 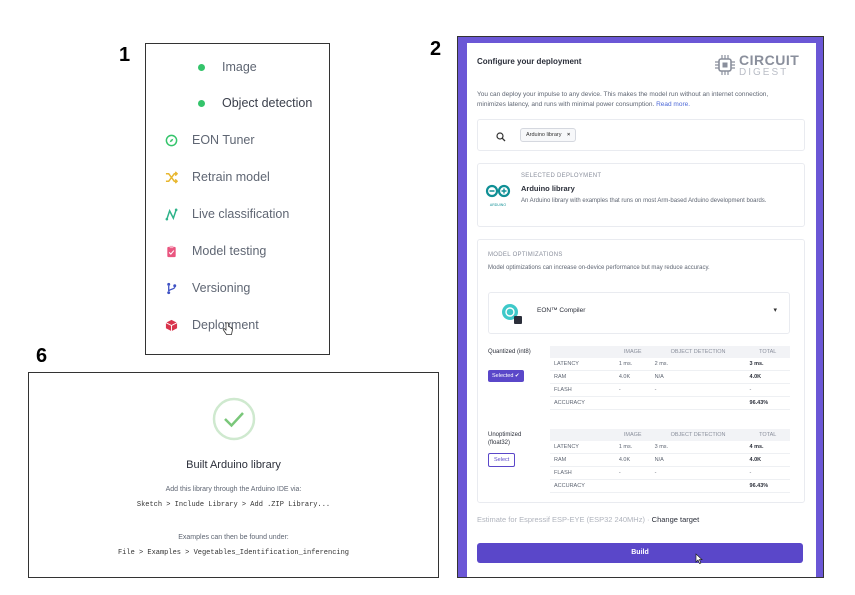 I want to click on compiler-dropdown: EON™ Compiler ▾, so click(x=639, y=313).